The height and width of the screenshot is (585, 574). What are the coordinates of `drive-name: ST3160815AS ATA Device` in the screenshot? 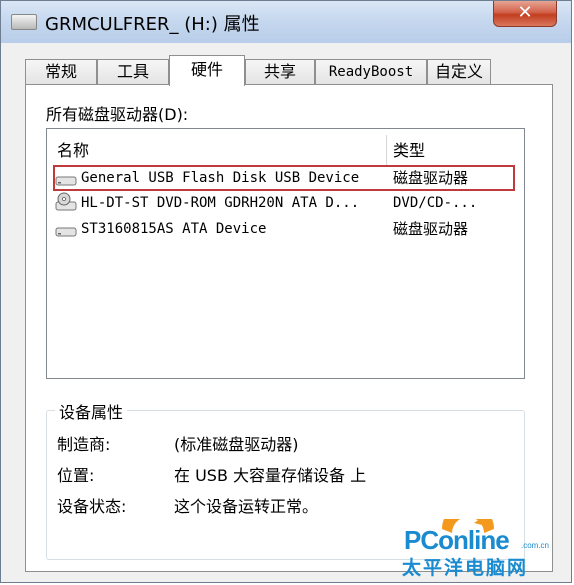 It's located at (174, 229).